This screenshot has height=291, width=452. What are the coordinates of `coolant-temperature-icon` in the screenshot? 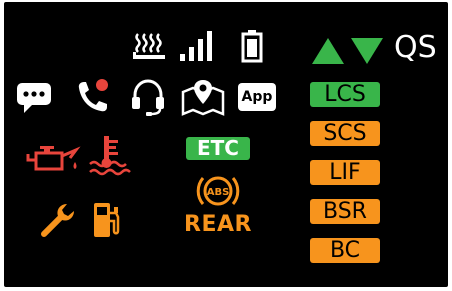 It's located at (110, 156).